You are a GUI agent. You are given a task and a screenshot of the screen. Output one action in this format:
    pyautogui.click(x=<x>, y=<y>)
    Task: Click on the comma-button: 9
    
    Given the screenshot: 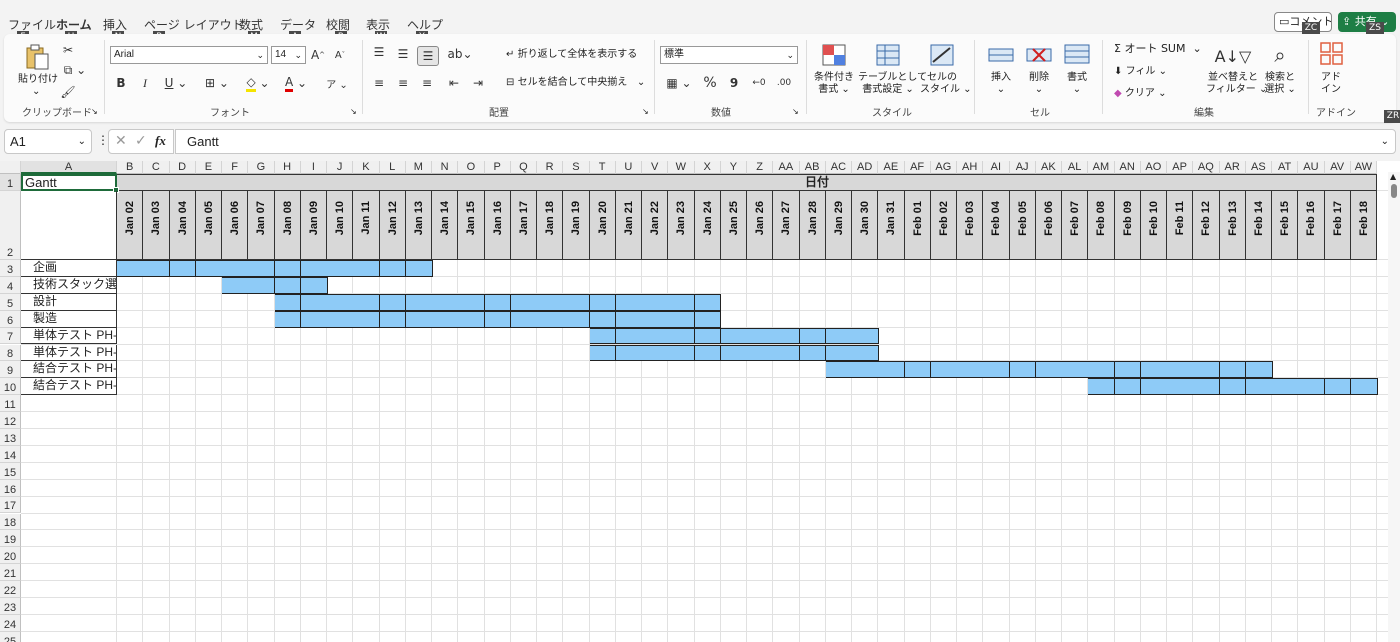 What is the action you would take?
    pyautogui.click(x=734, y=83)
    